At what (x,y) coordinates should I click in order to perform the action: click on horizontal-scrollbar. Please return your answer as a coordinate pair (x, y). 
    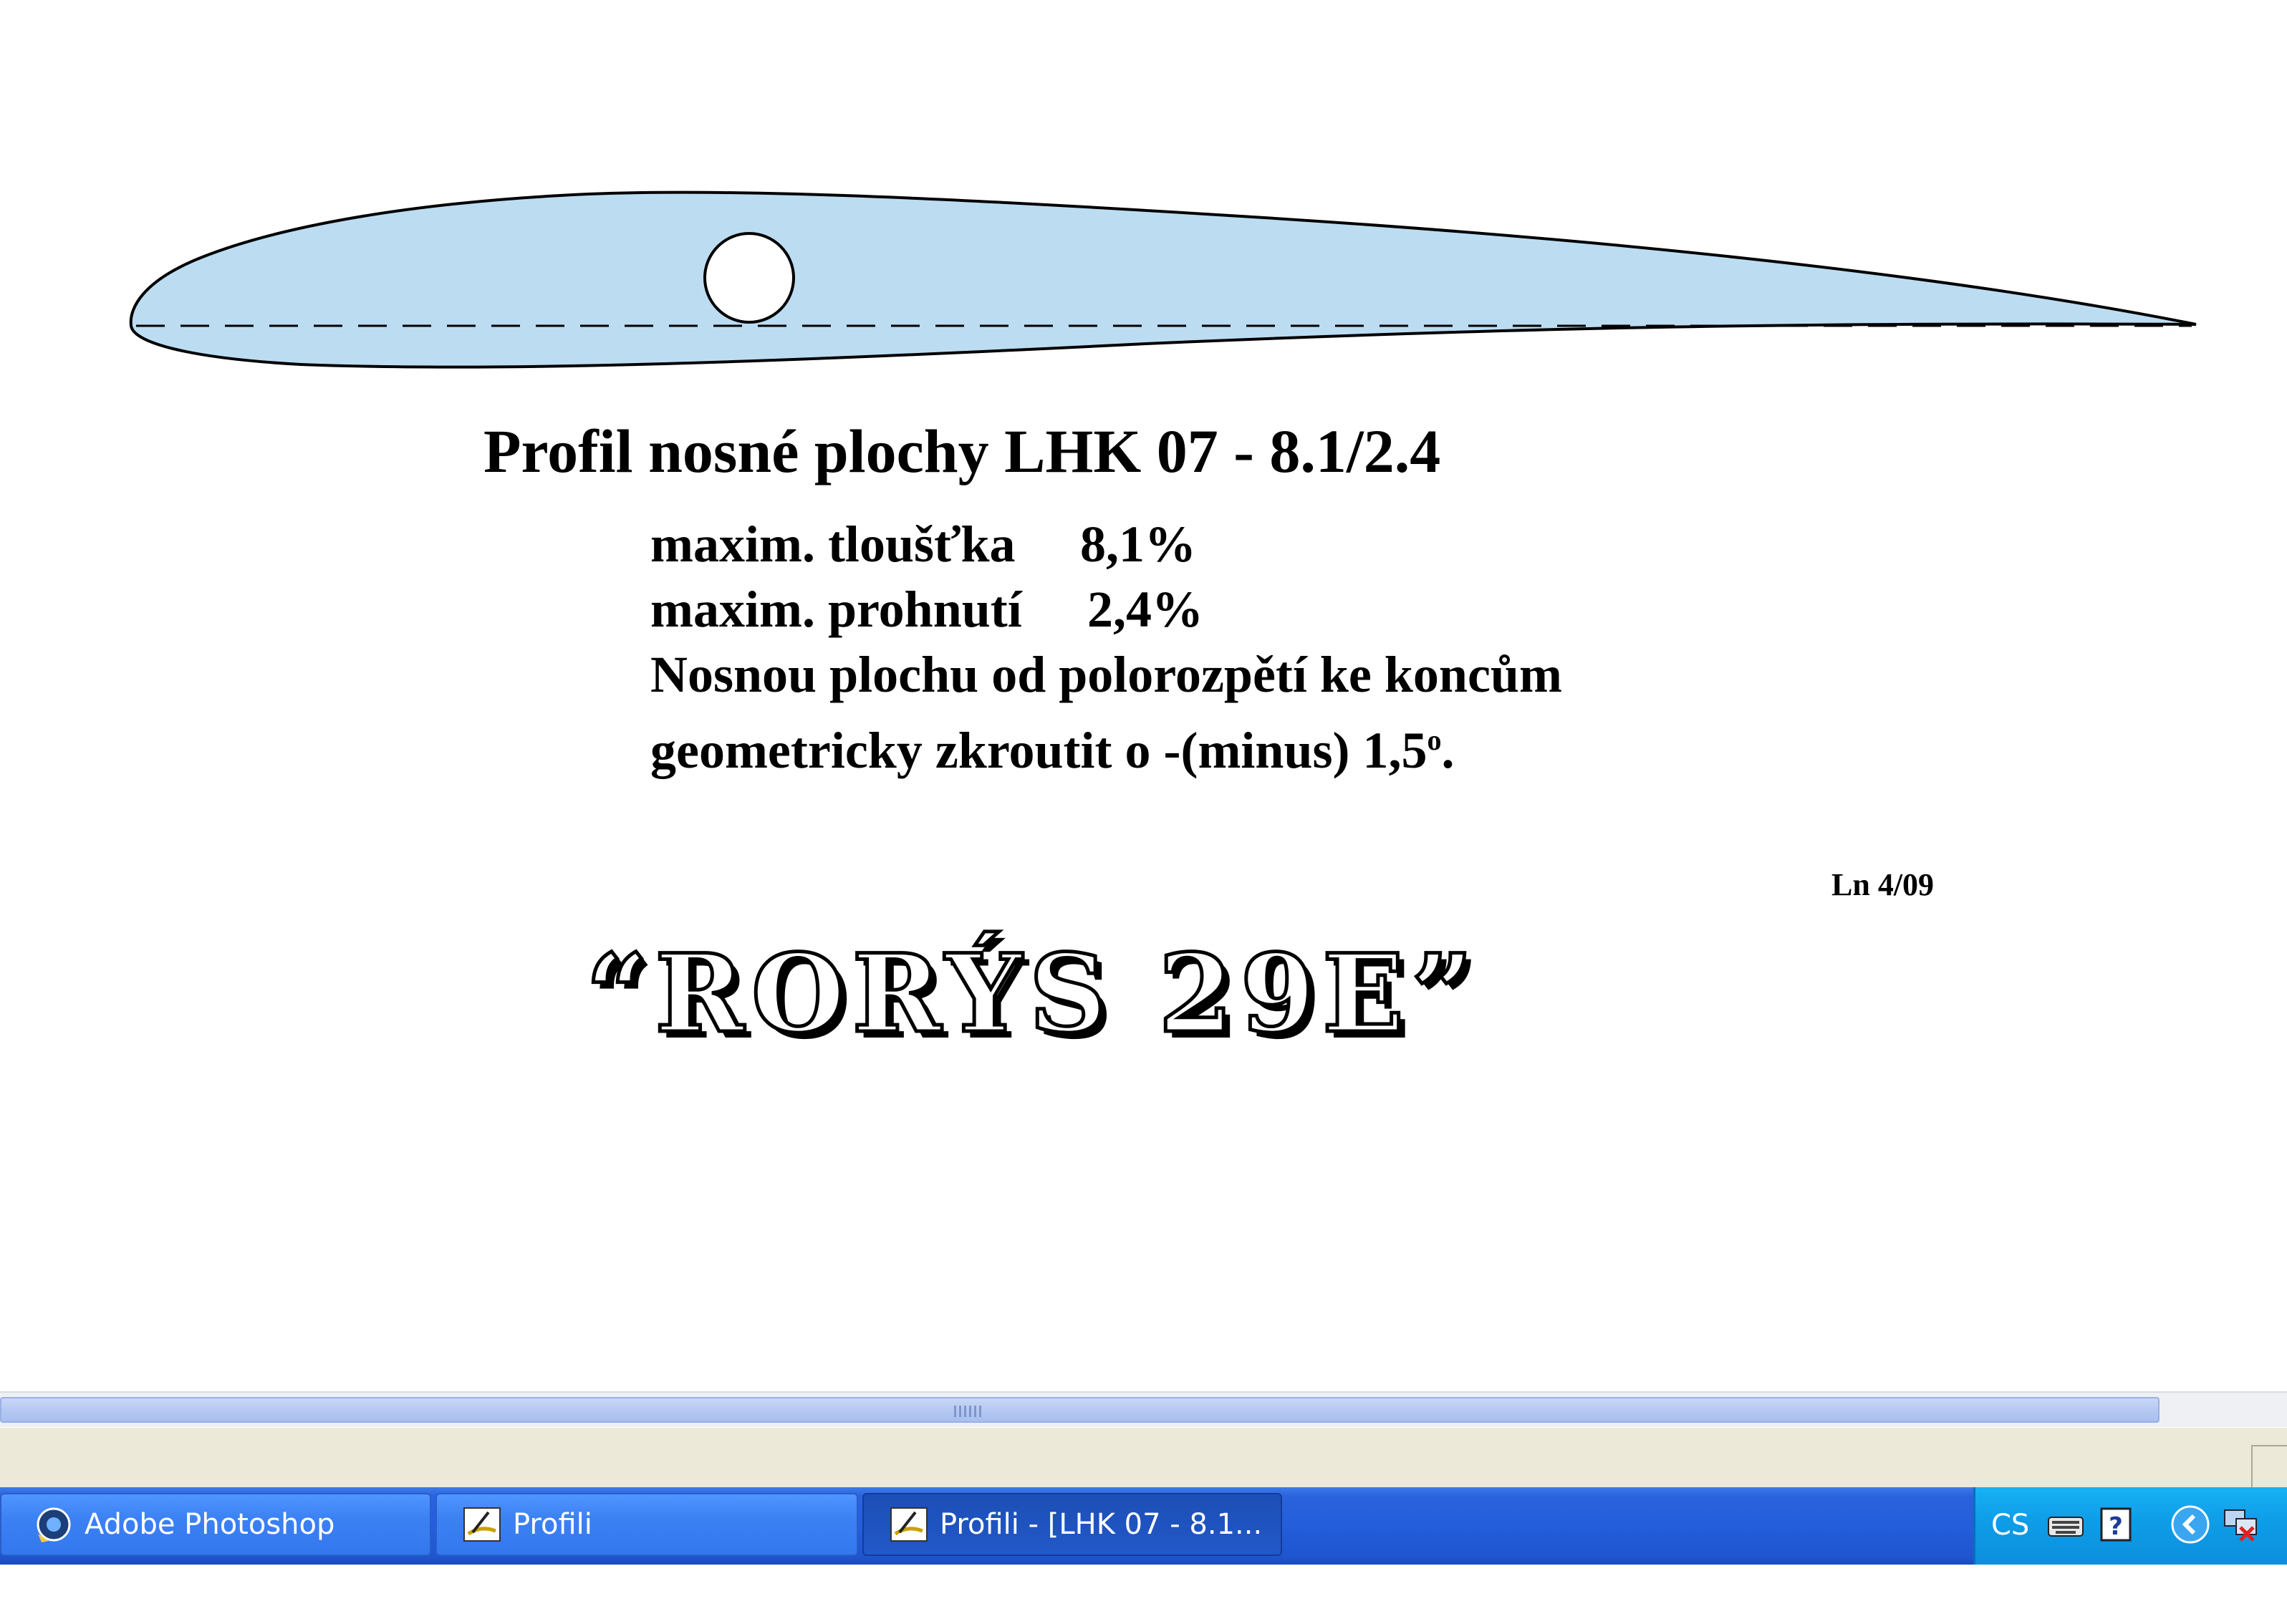
    Looking at the image, I should click on (1143, 1410).